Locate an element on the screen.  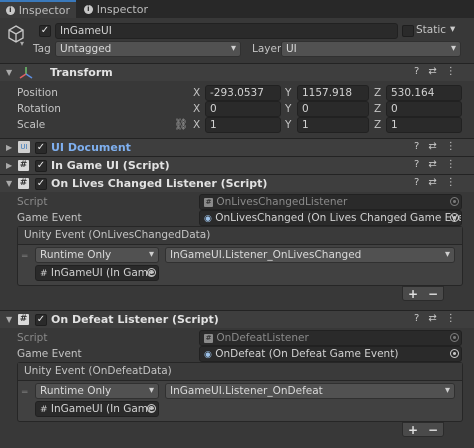
rotation-x-field: 0 is located at coordinates (243, 109).